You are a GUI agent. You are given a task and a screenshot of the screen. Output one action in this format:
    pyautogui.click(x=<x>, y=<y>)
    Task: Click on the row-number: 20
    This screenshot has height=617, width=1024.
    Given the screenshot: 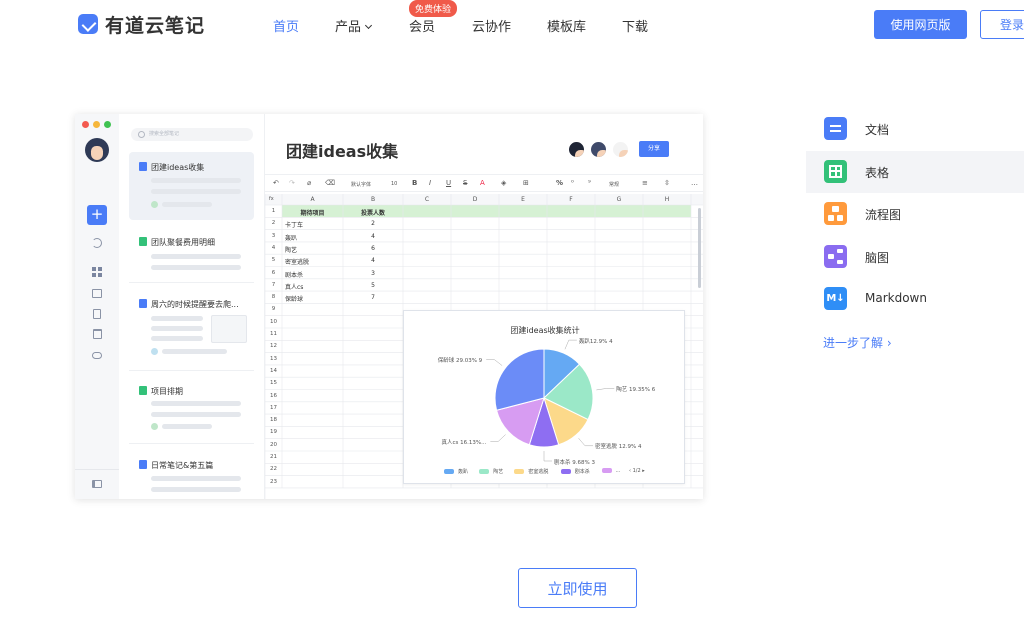 What is the action you would take?
    pyautogui.click(x=273, y=445)
    